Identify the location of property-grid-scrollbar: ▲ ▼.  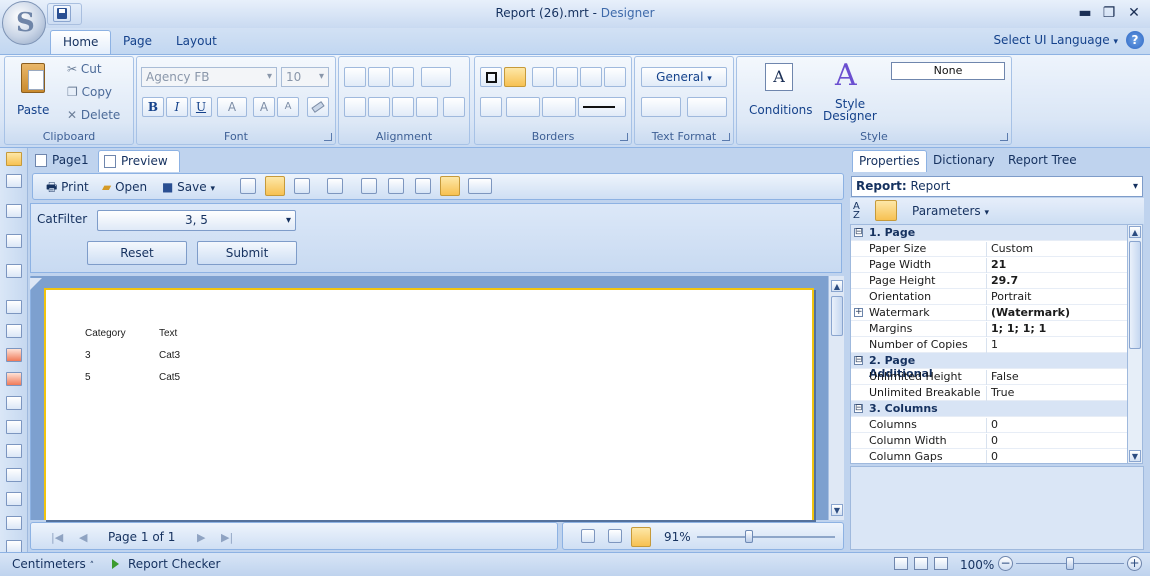
(1135, 344).